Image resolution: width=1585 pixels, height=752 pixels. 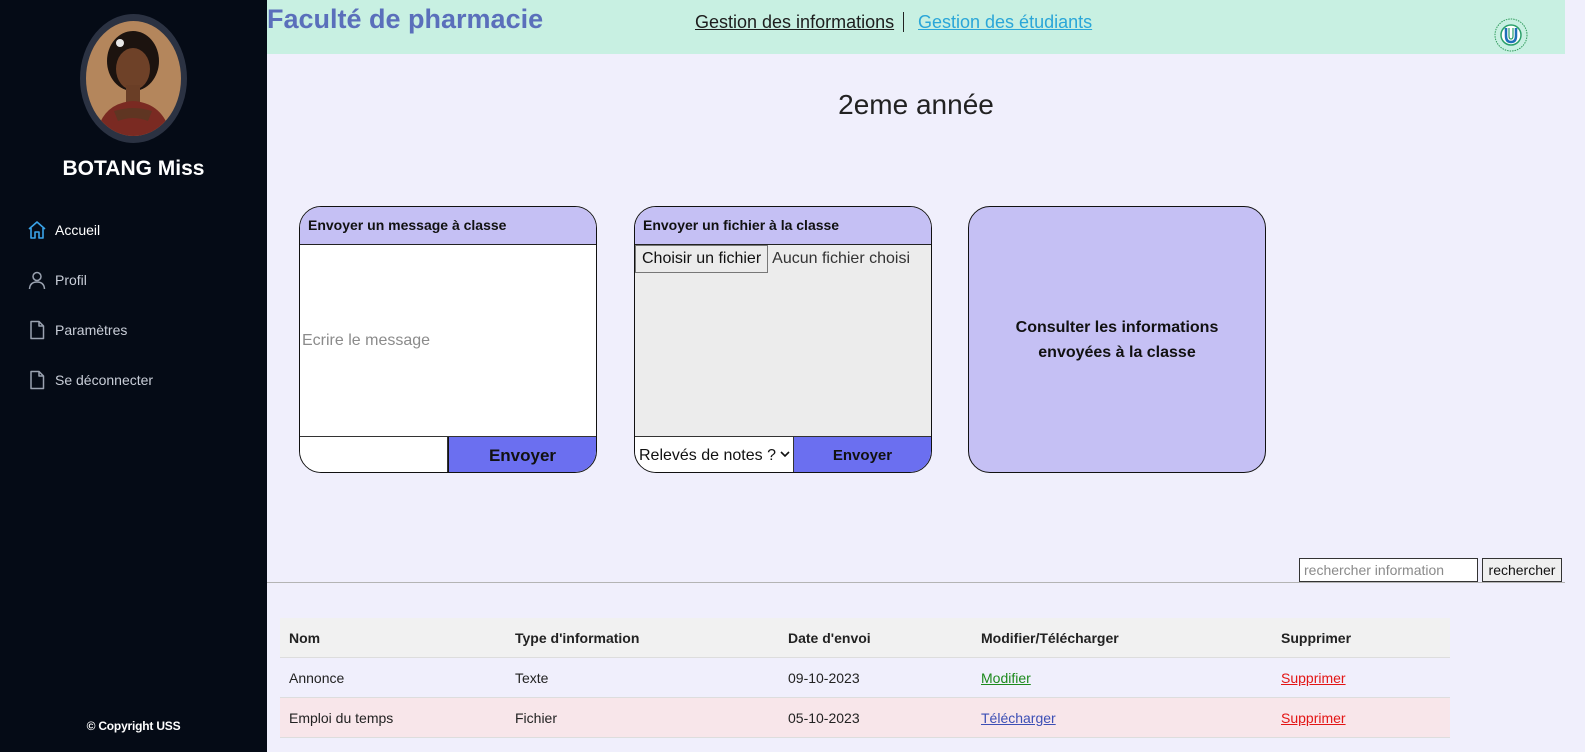 What do you see at coordinates (916, 104) in the screenshot?
I see `page-title: 2eme année` at bounding box center [916, 104].